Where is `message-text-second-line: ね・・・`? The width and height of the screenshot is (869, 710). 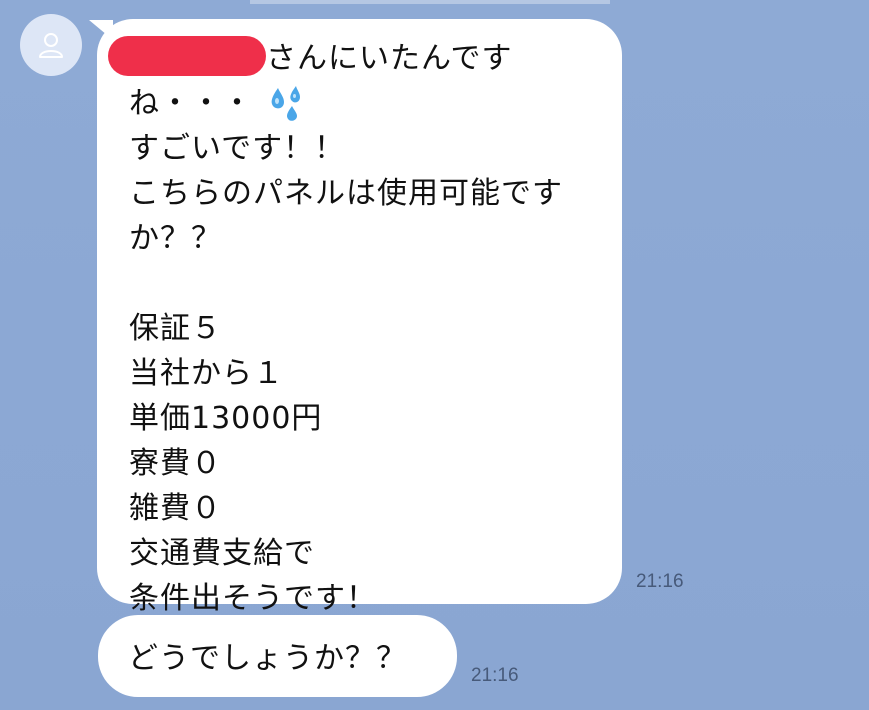 message-text-second-line: ね・・・ is located at coordinates (191, 103).